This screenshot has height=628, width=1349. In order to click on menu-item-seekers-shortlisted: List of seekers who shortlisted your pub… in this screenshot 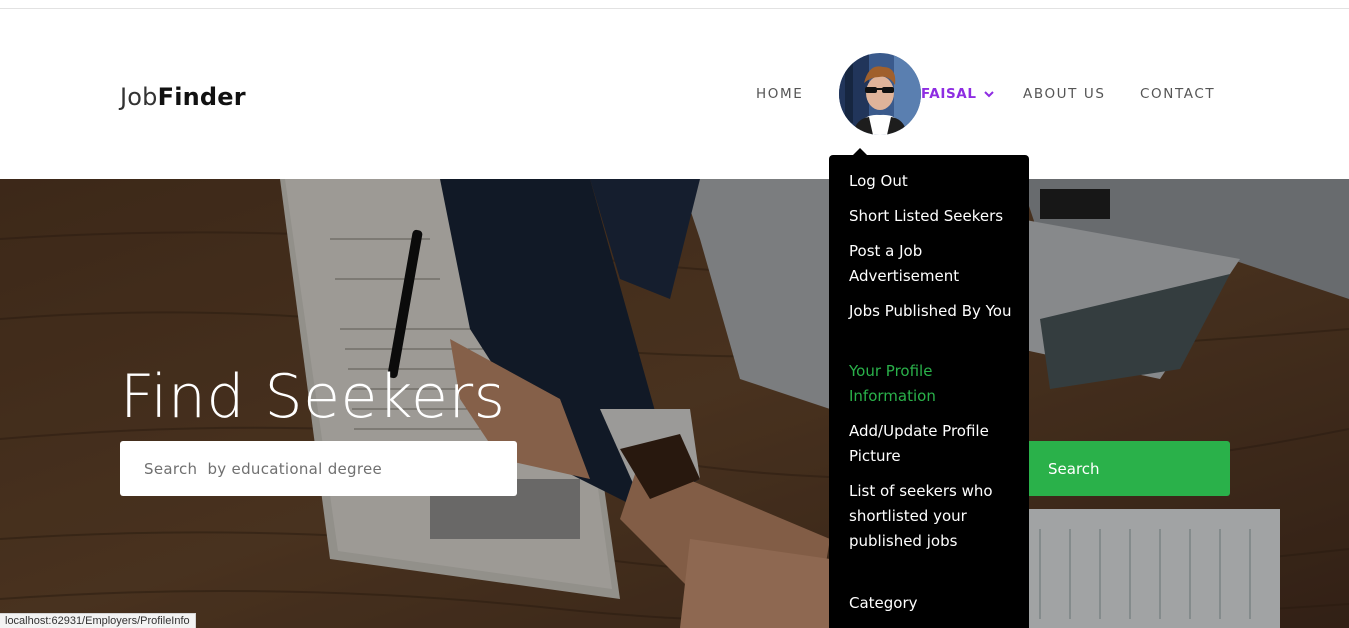, I will do `click(934, 516)`.